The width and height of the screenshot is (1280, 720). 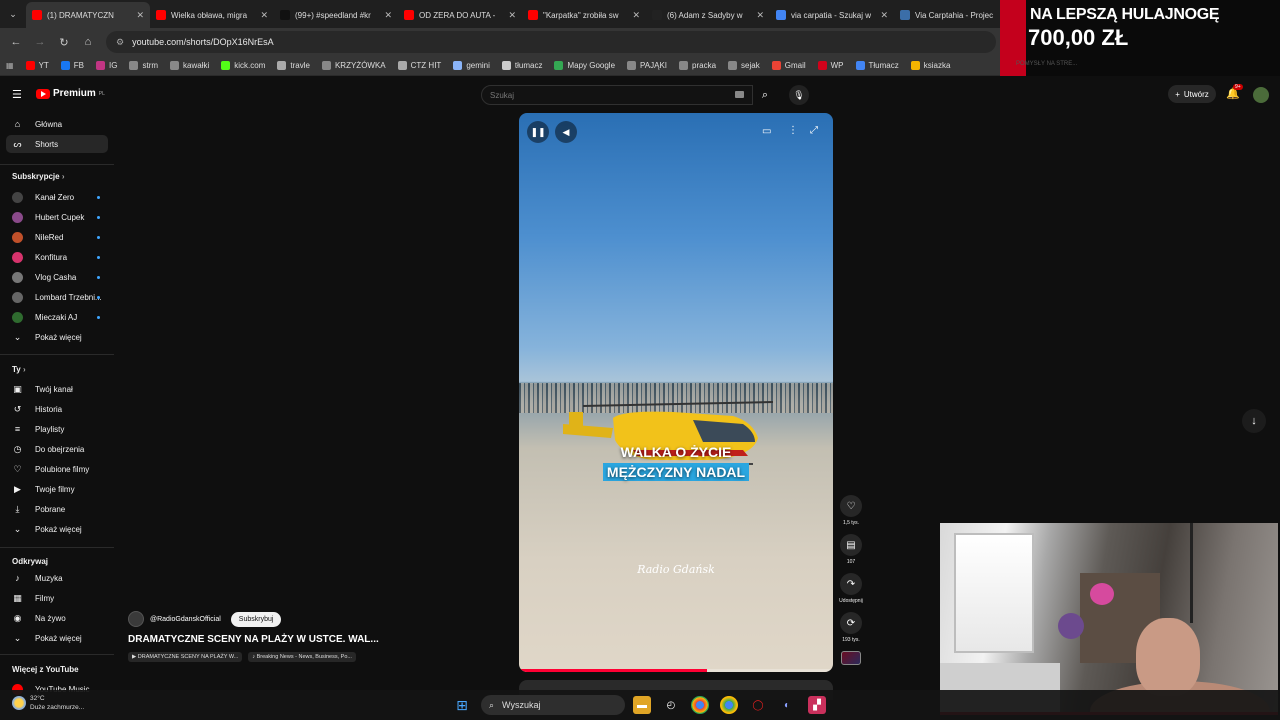 What do you see at coordinates (57, 449) in the screenshot?
I see `sidebar-you-item: ◷ Do obejrzenia` at bounding box center [57, 449].